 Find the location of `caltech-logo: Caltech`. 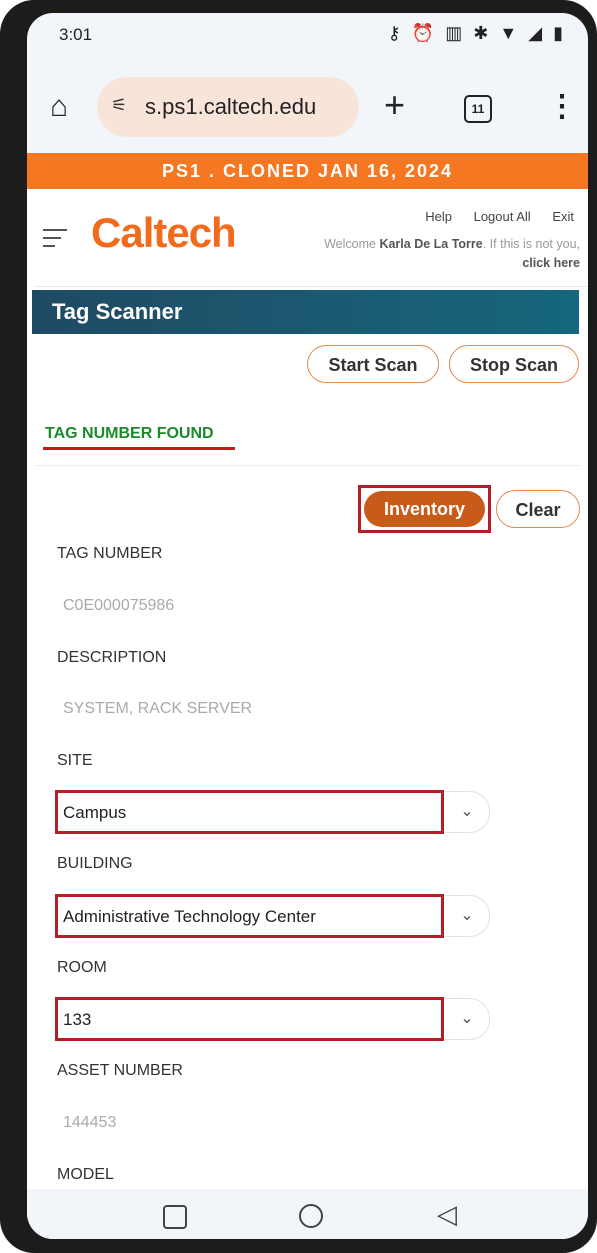

caltech-logo: Caltech is located at coordinates (164, 233).